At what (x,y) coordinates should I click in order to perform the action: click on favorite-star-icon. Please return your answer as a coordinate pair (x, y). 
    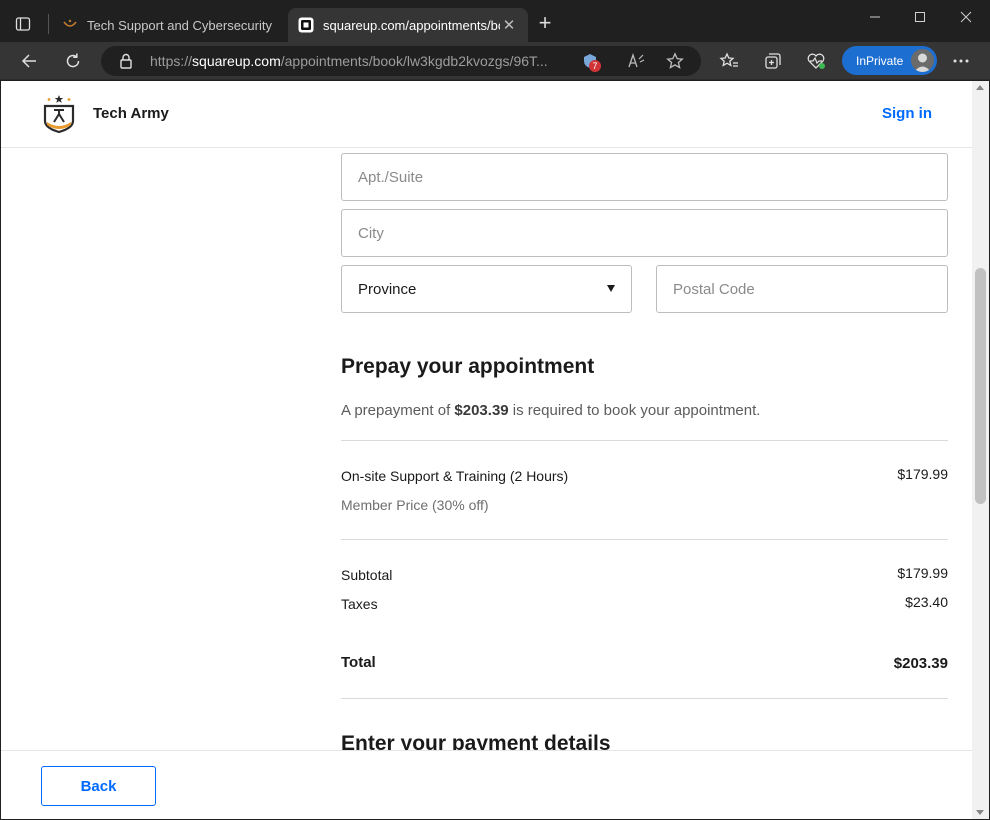
    Looking at the image, I should click on (675, 61).